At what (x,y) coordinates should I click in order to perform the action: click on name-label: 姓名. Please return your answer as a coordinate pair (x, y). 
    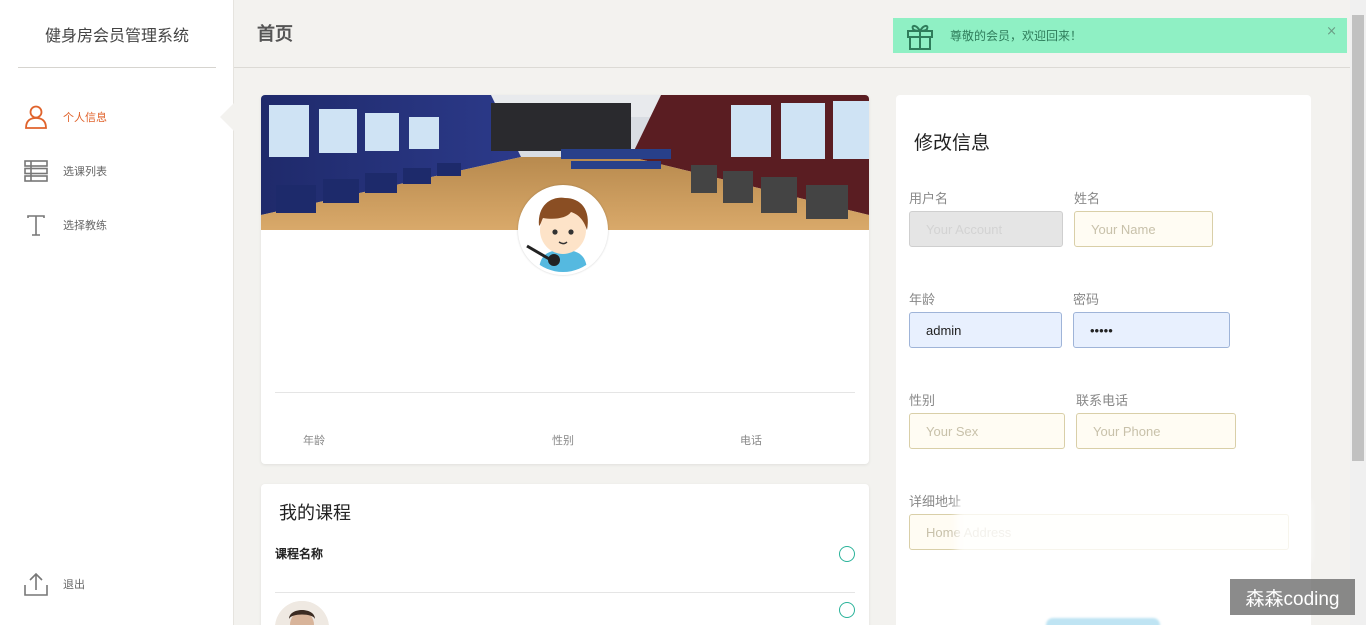
    Looking at the image, I should click on (1087, 199).